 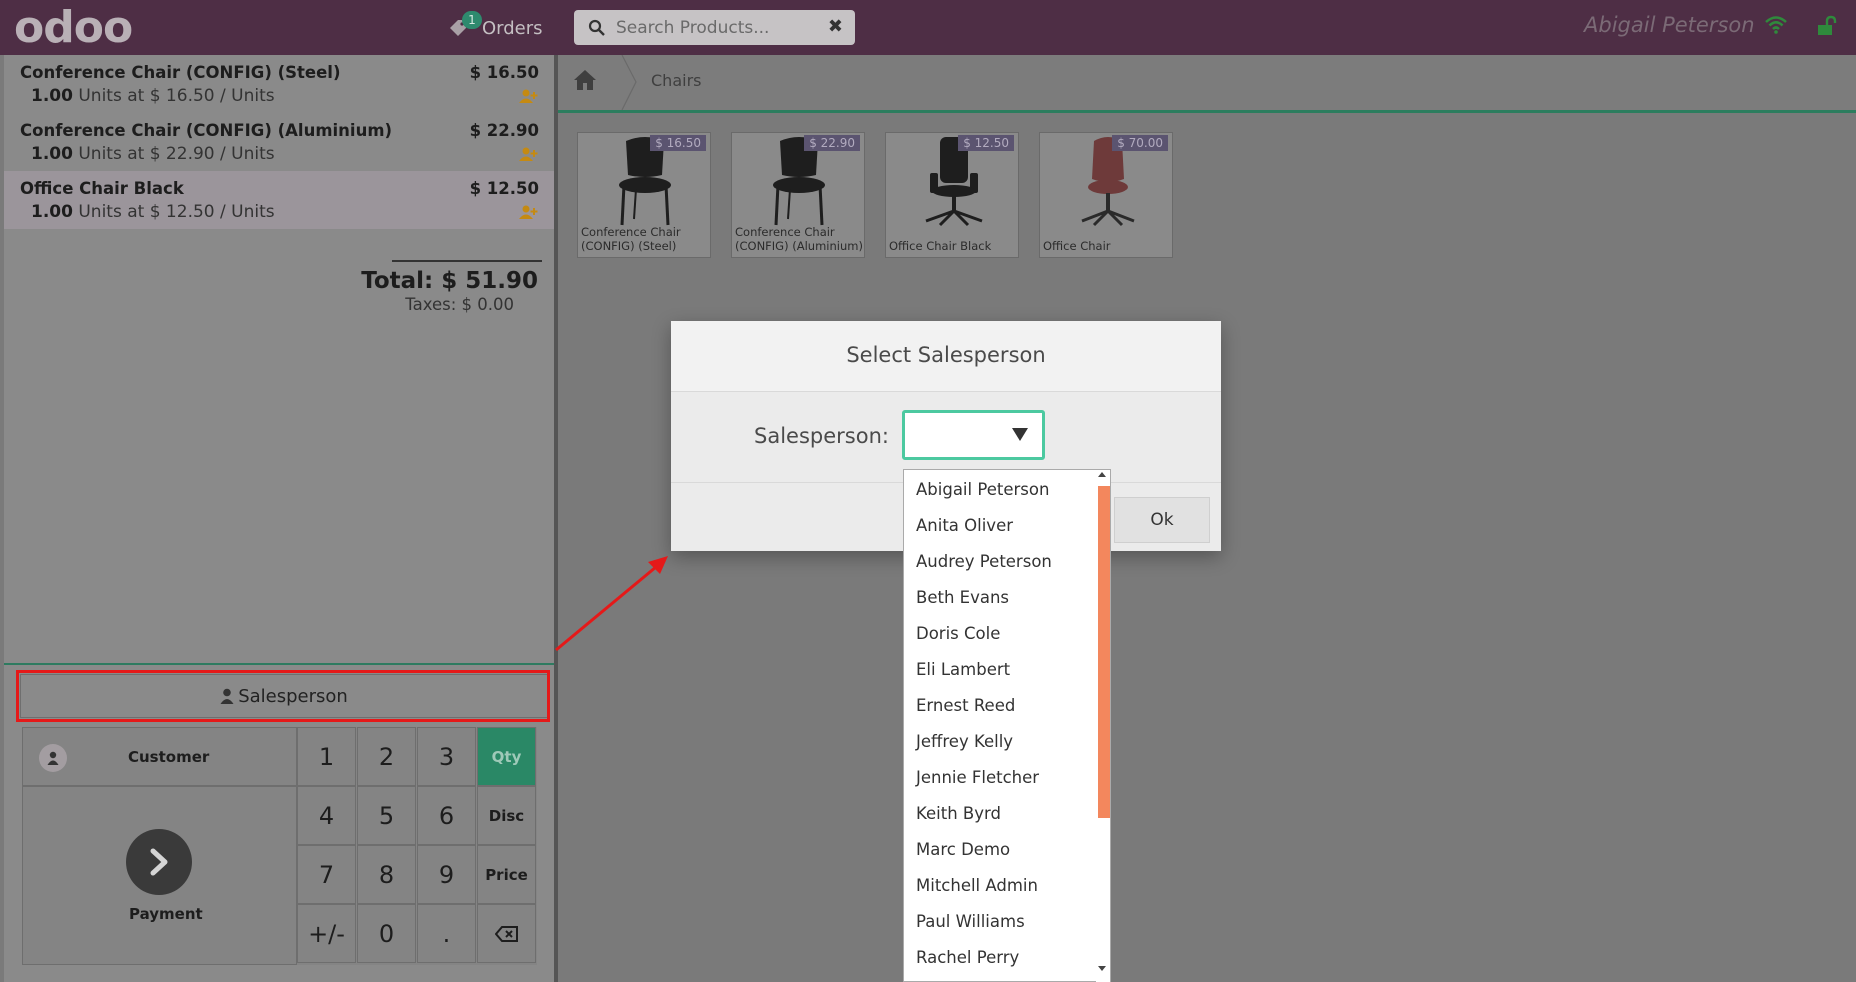 I want to click on order-line-info: 1.00 Units at $ 12.50 / Units, so click(x=153, y=212).